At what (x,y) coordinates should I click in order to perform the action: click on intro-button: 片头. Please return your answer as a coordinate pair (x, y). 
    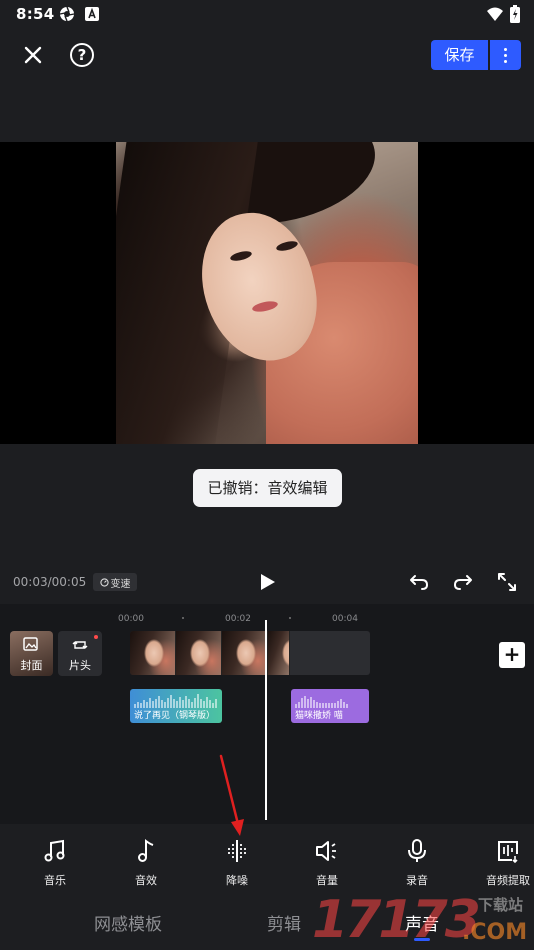
    Looking at the image, I should click on (80, 653).